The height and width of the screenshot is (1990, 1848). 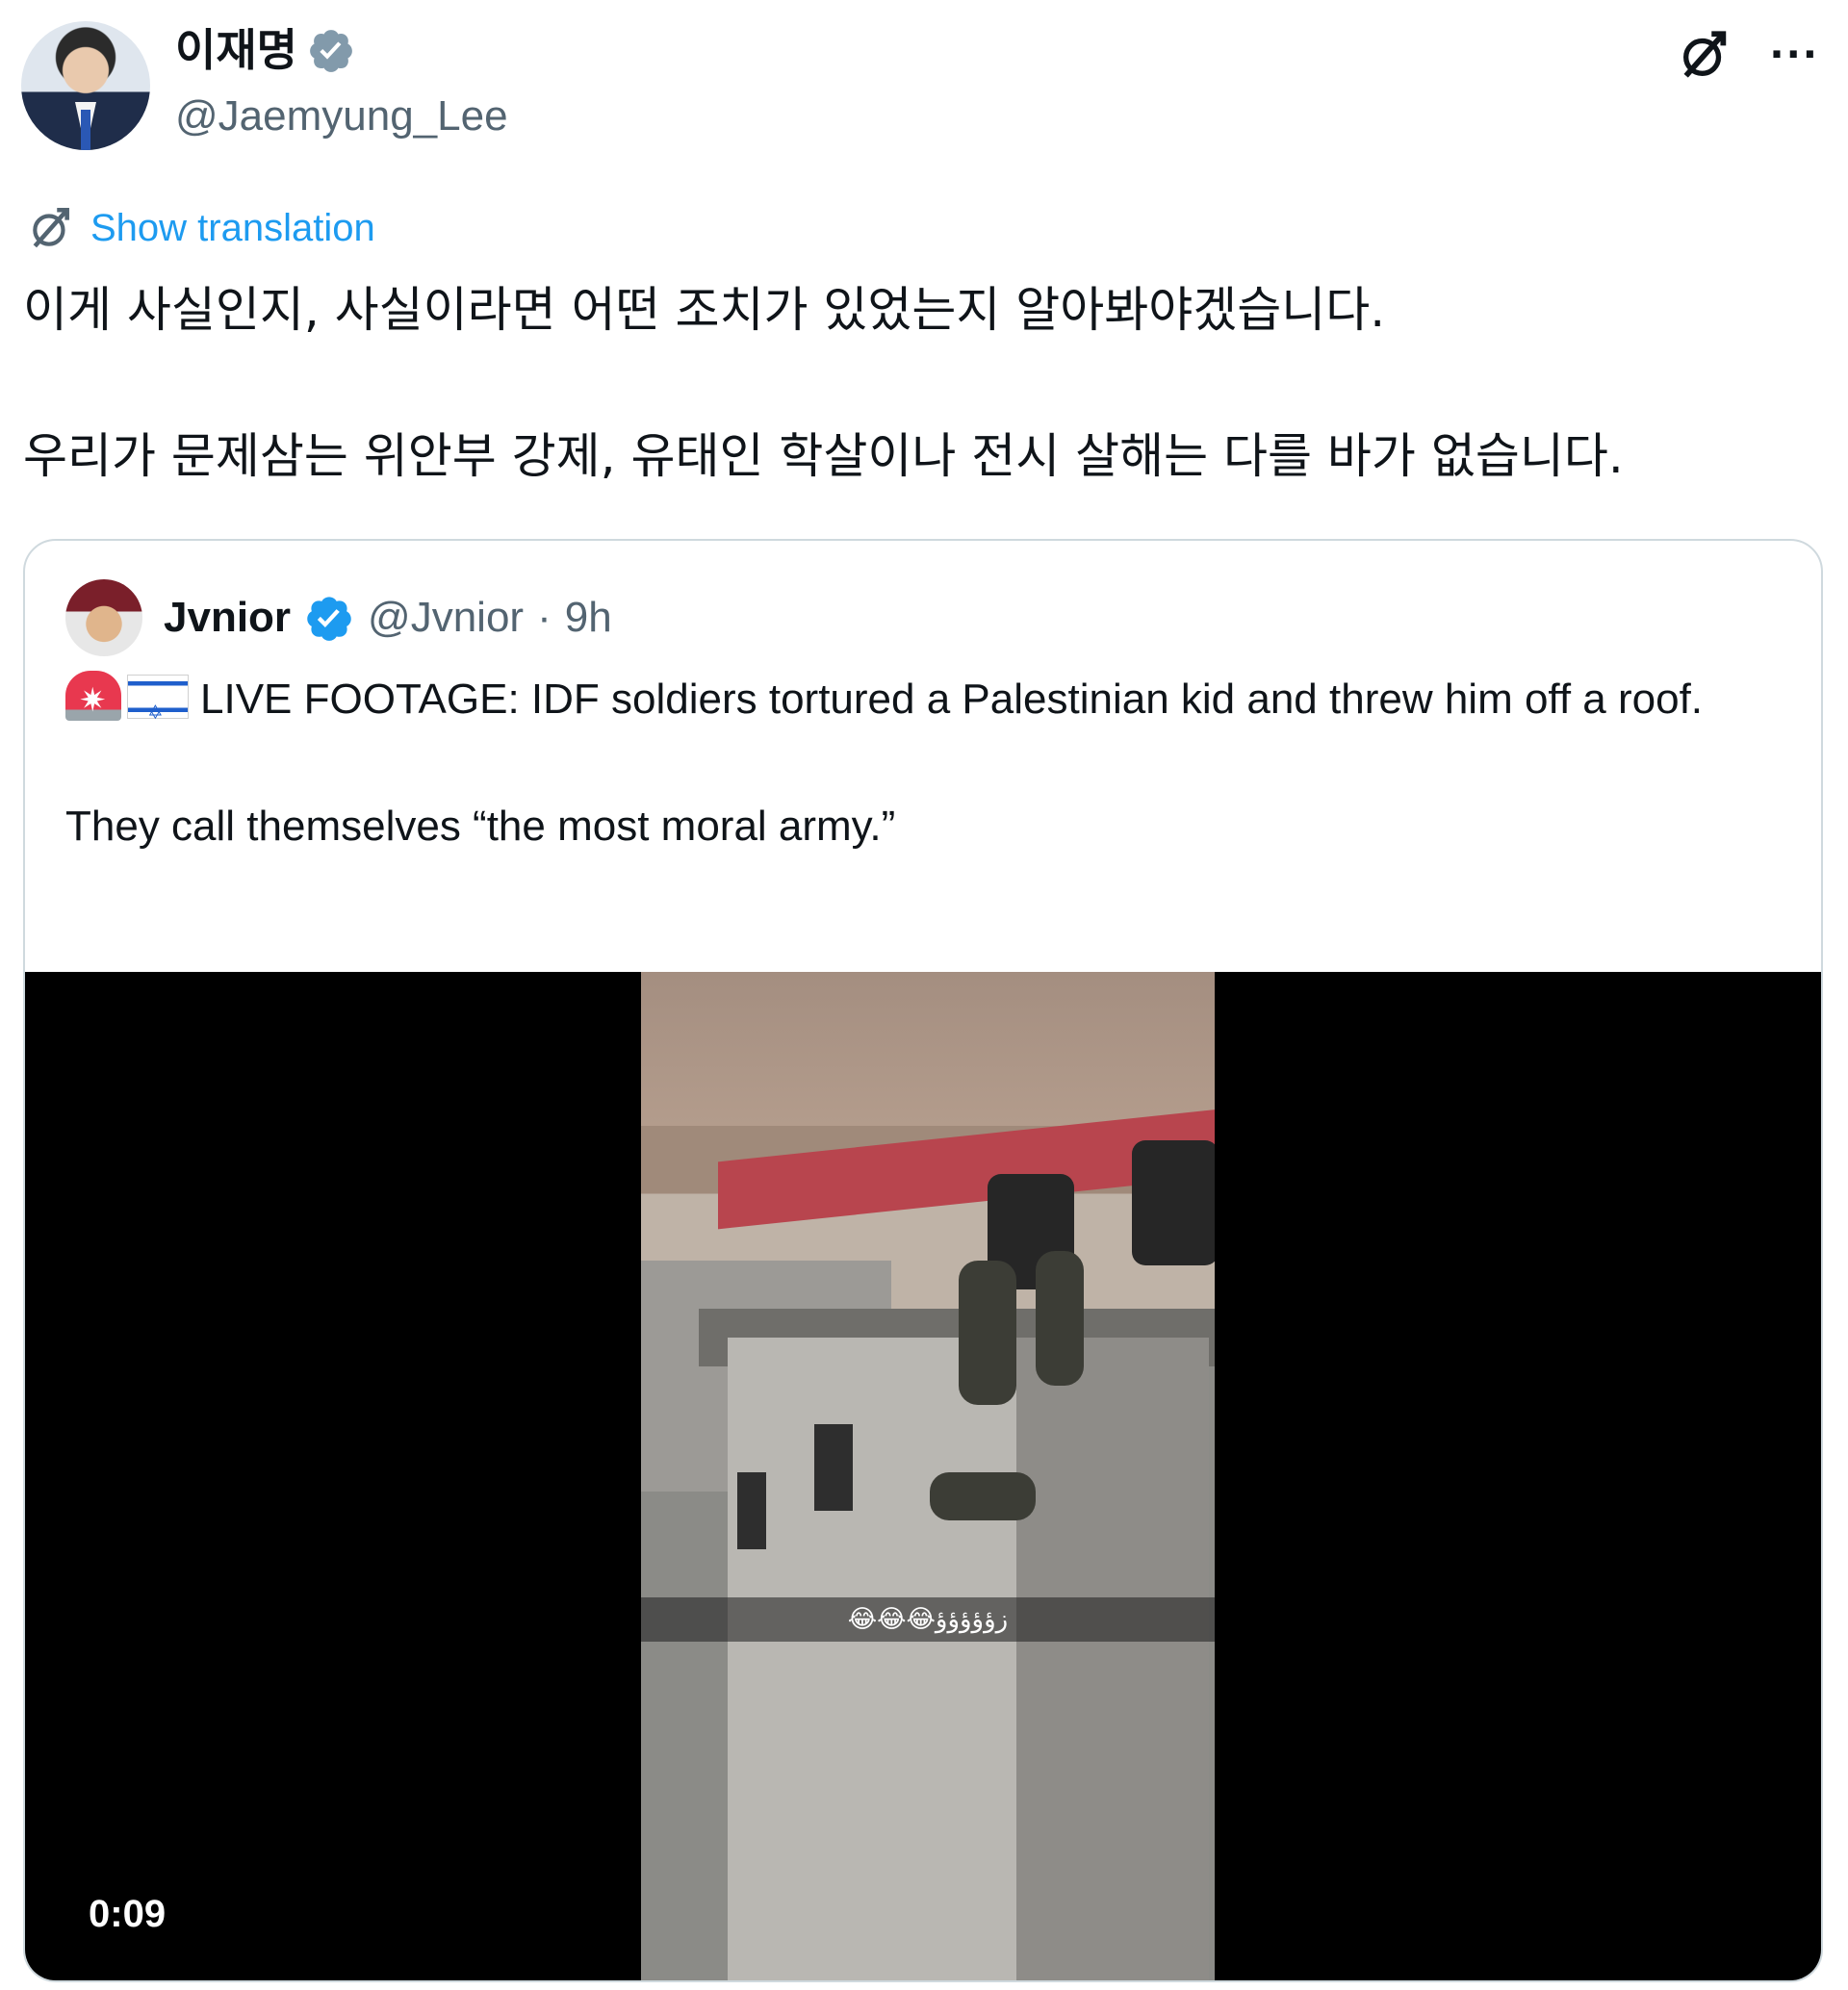 What do you see at coordinates (85, 130) in the screenshot?
I see `avatar-tie` at bounding box center [85, 130].